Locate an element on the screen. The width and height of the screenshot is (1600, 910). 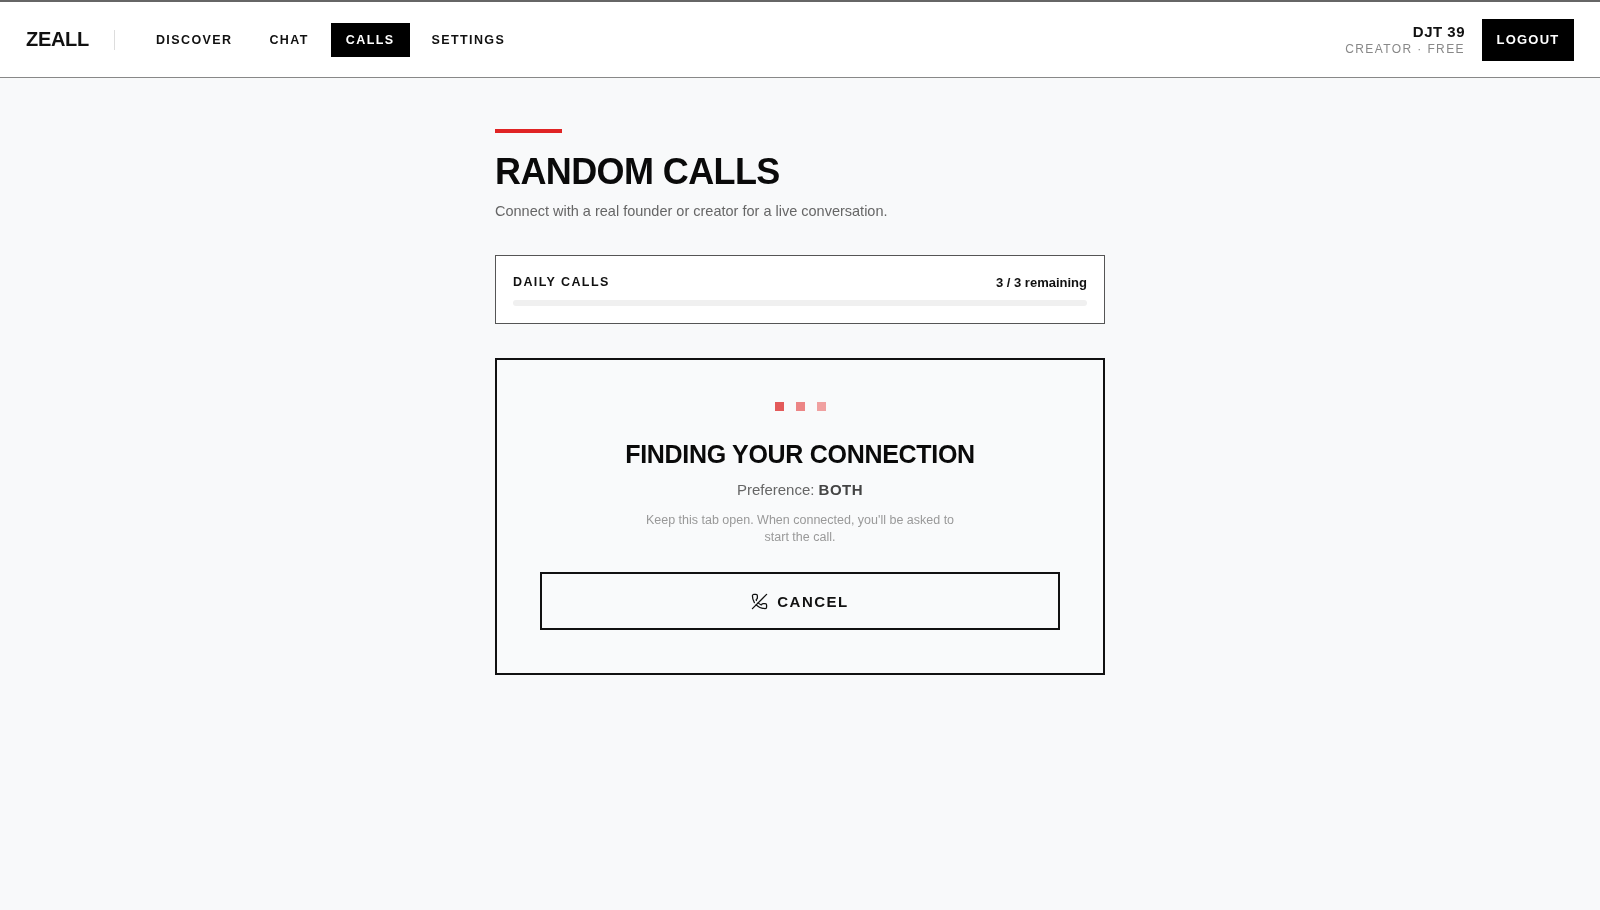
page-title: RANDOM CALLS is located at coordinates (638, 171).